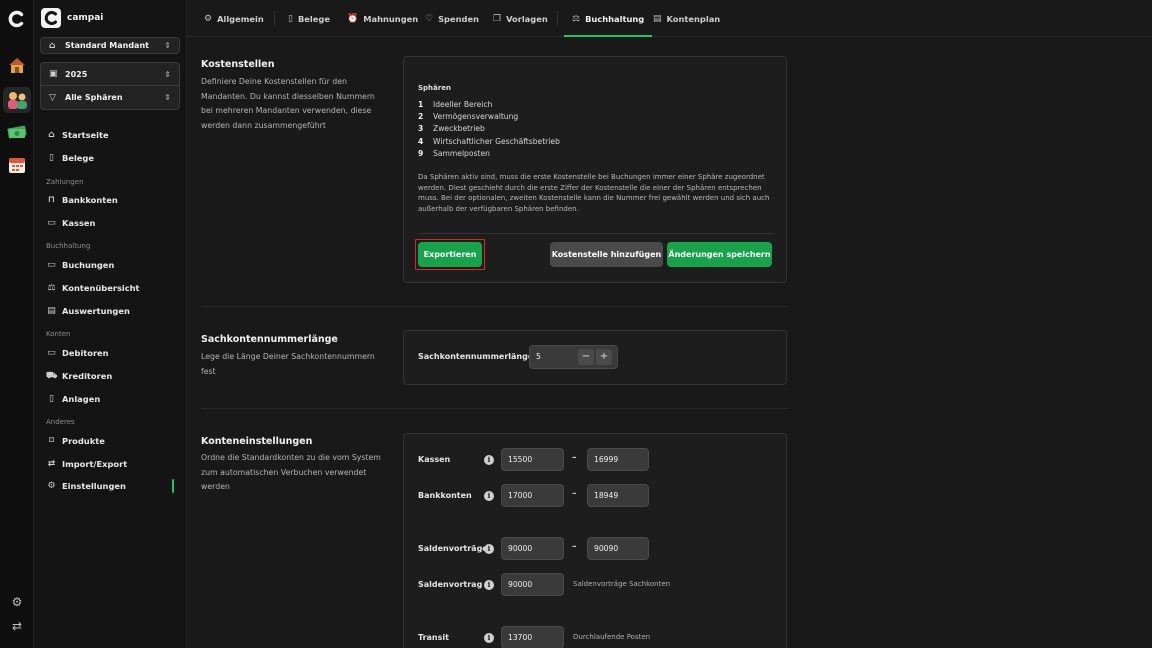 This screenshot has width=1152, height=648. Describe the element at coordinates (110, 441) in the screenshot. I see `sidebar-item-produkte: ⌑ Produkte` at that location.